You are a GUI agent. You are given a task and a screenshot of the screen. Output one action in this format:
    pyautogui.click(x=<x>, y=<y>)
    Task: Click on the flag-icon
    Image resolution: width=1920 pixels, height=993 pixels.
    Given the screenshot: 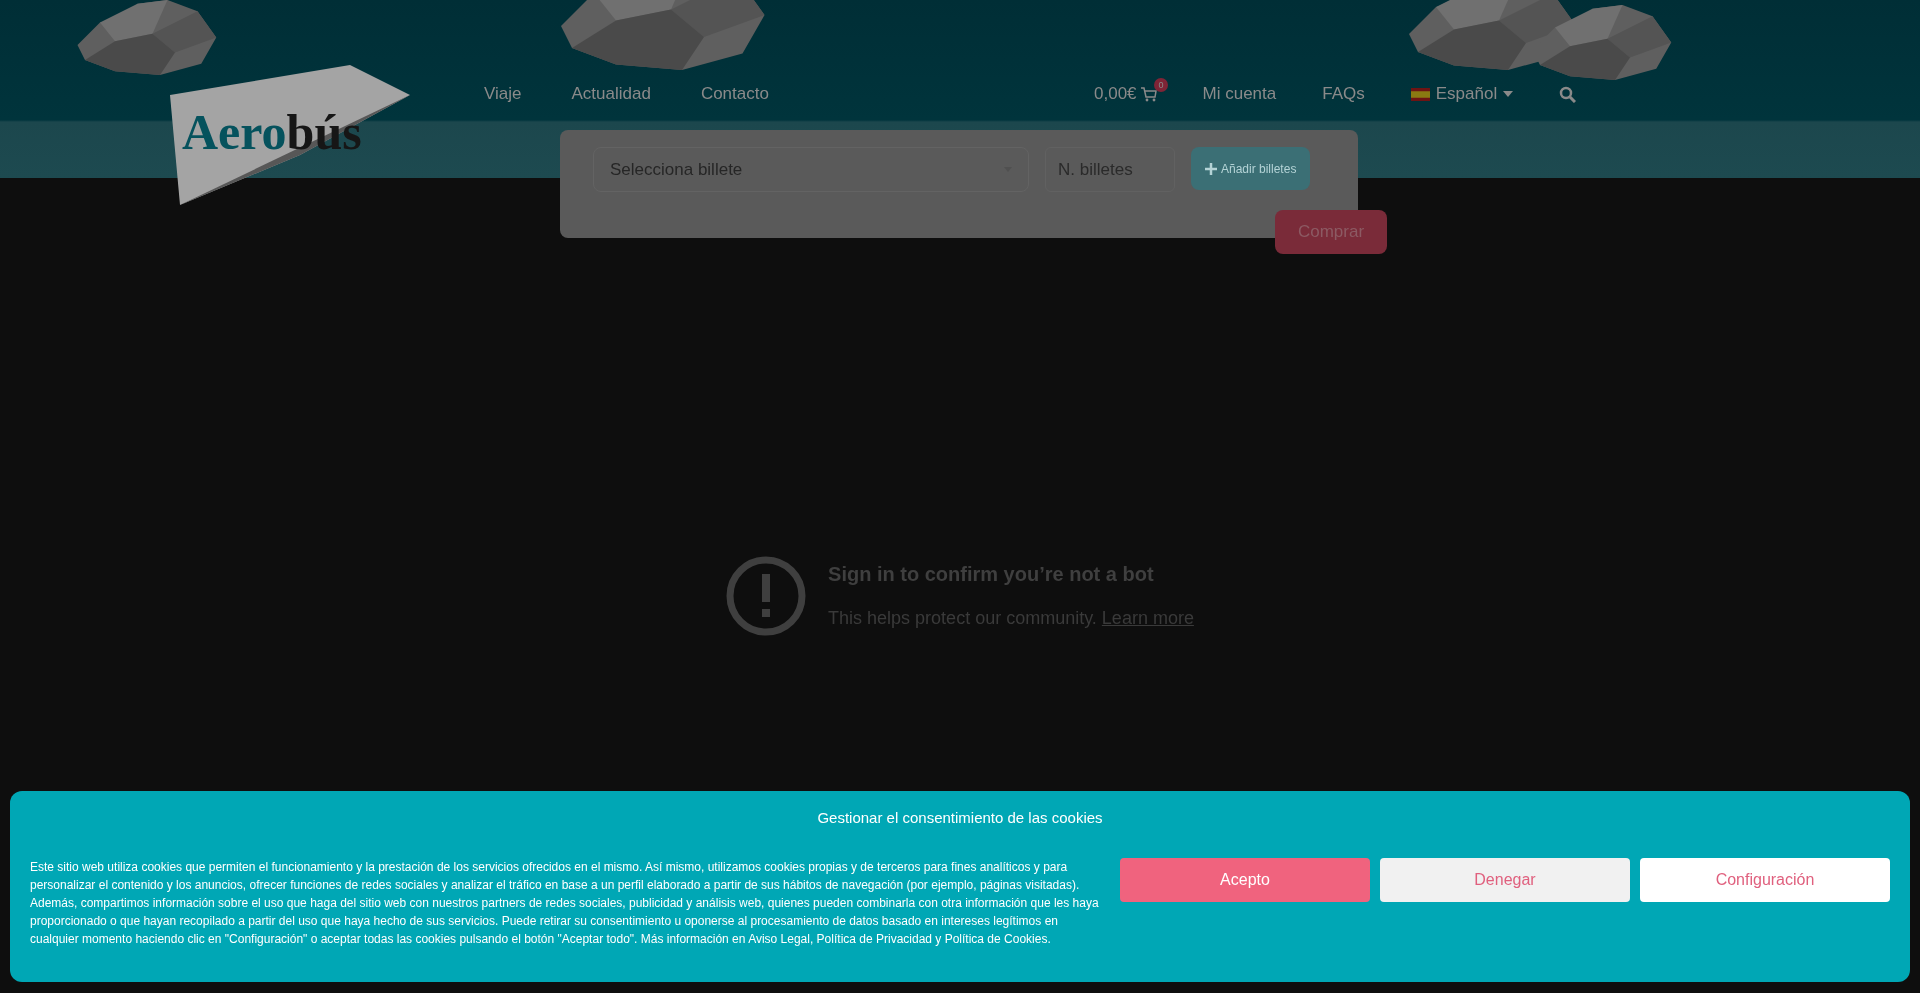 What is the action you would take?
    pyautogui.click(x=1420, y=94)
    